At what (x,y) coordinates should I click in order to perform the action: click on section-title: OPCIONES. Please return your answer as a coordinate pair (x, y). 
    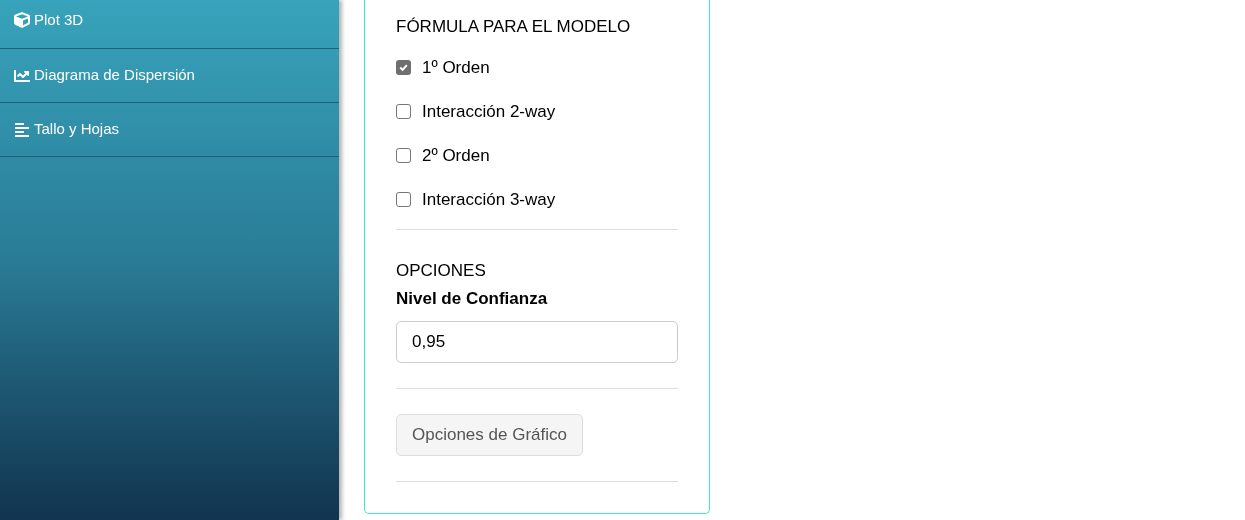
    Looking at the image, I should click on (441, 270).